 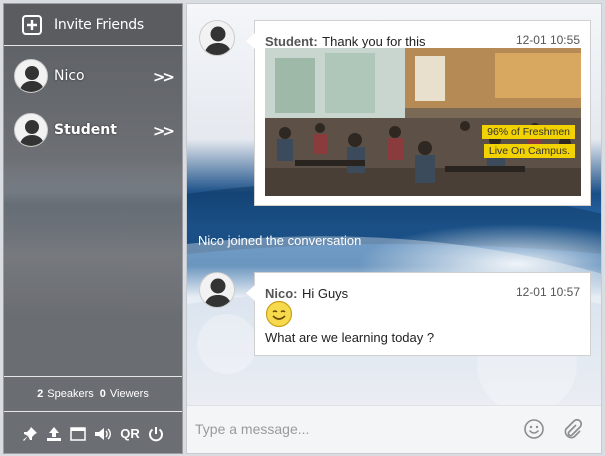 What do you see at coordinates (528, 132) in the screenshot?
I see `image-caption-line: 96% of Freshmen` at bounding box center [528, 132].